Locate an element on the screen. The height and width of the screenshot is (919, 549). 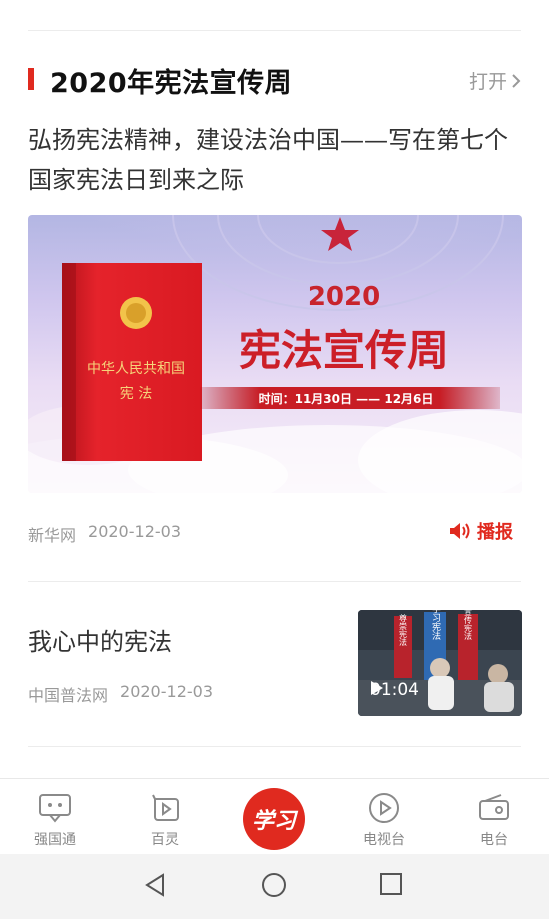
article-date: 2020-12-03 is located at coordinates (134, 531).